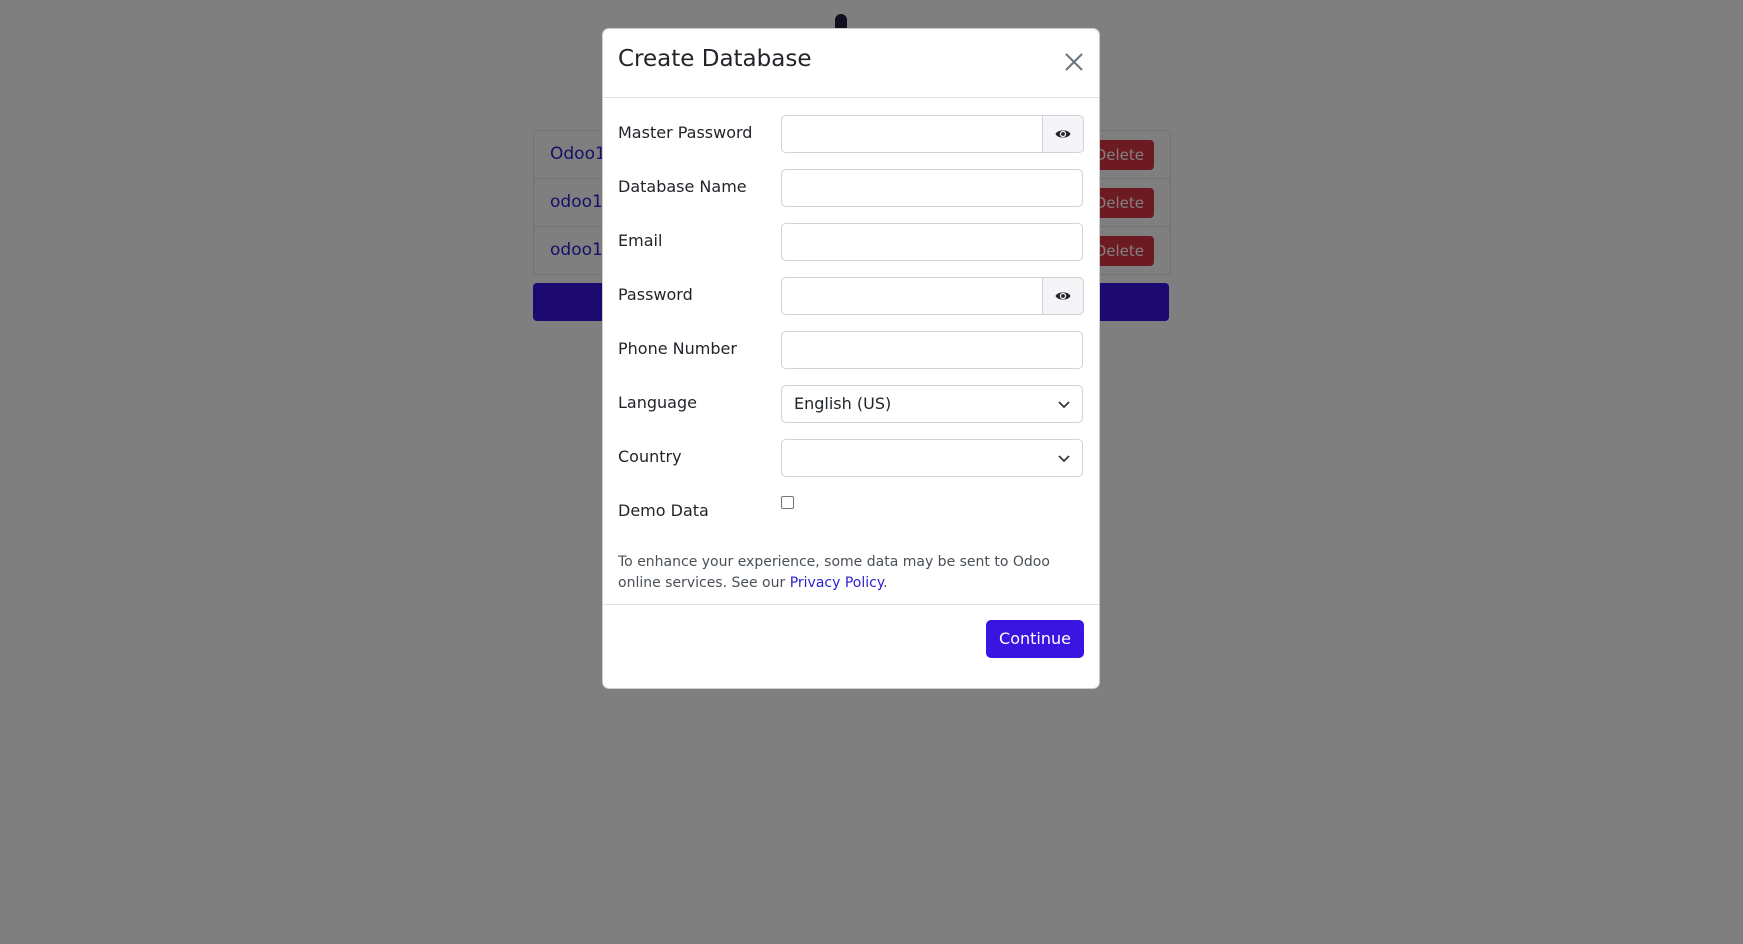 Image resolution: width=1743 pixels, height=944 pixels. I want to click on language-value: English (US), so click(843, 403).